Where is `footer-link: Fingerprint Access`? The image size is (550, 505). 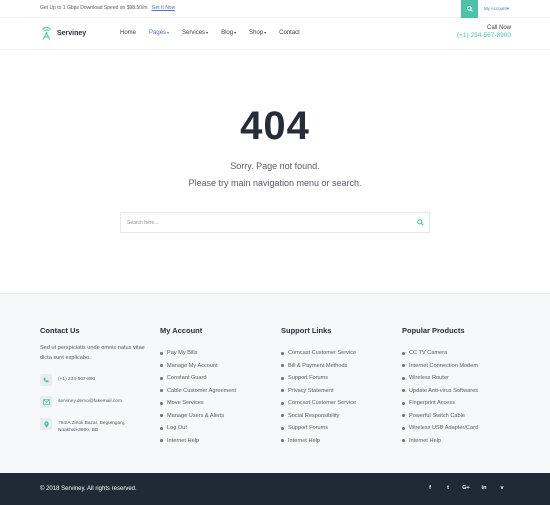
footer-link: Fingerprint Access is located at coordinates (440, 403).